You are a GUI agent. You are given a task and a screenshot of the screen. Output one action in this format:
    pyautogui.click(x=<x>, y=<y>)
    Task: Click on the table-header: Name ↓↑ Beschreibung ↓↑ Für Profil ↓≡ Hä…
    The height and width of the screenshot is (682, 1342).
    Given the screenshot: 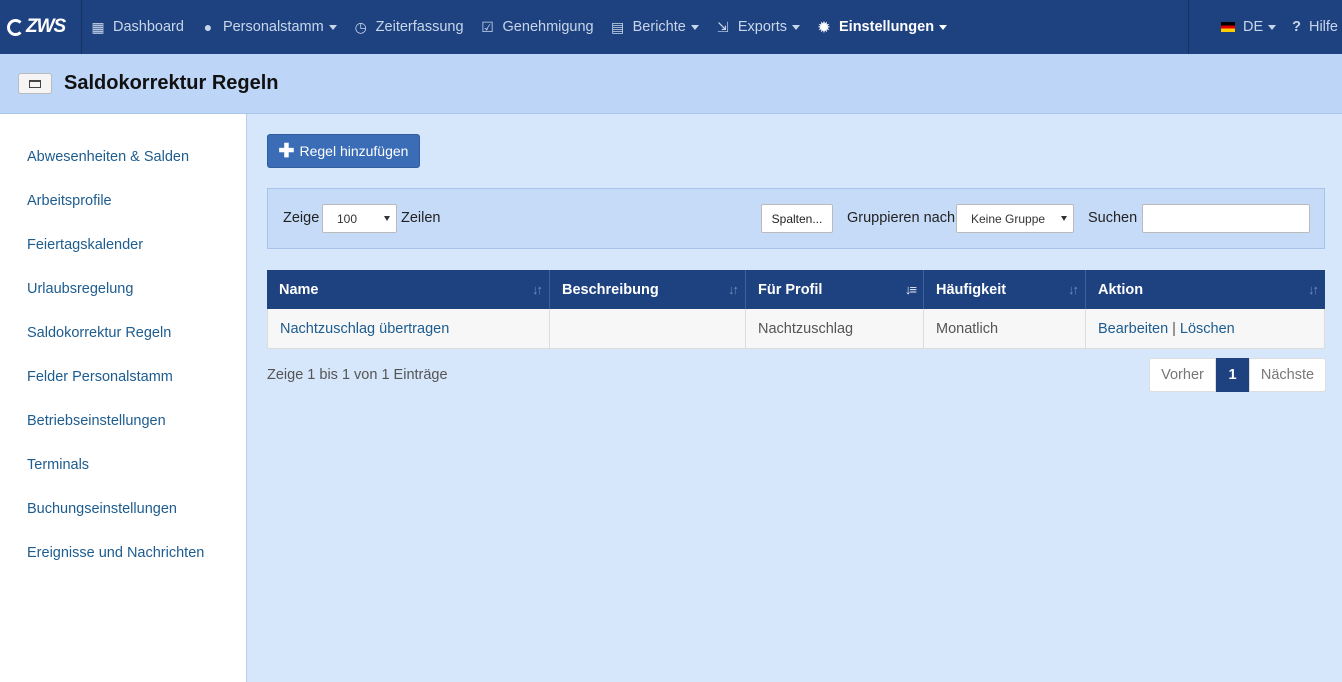 What is the action you would take?
    pyautogui.click(x=796, y=289)
    